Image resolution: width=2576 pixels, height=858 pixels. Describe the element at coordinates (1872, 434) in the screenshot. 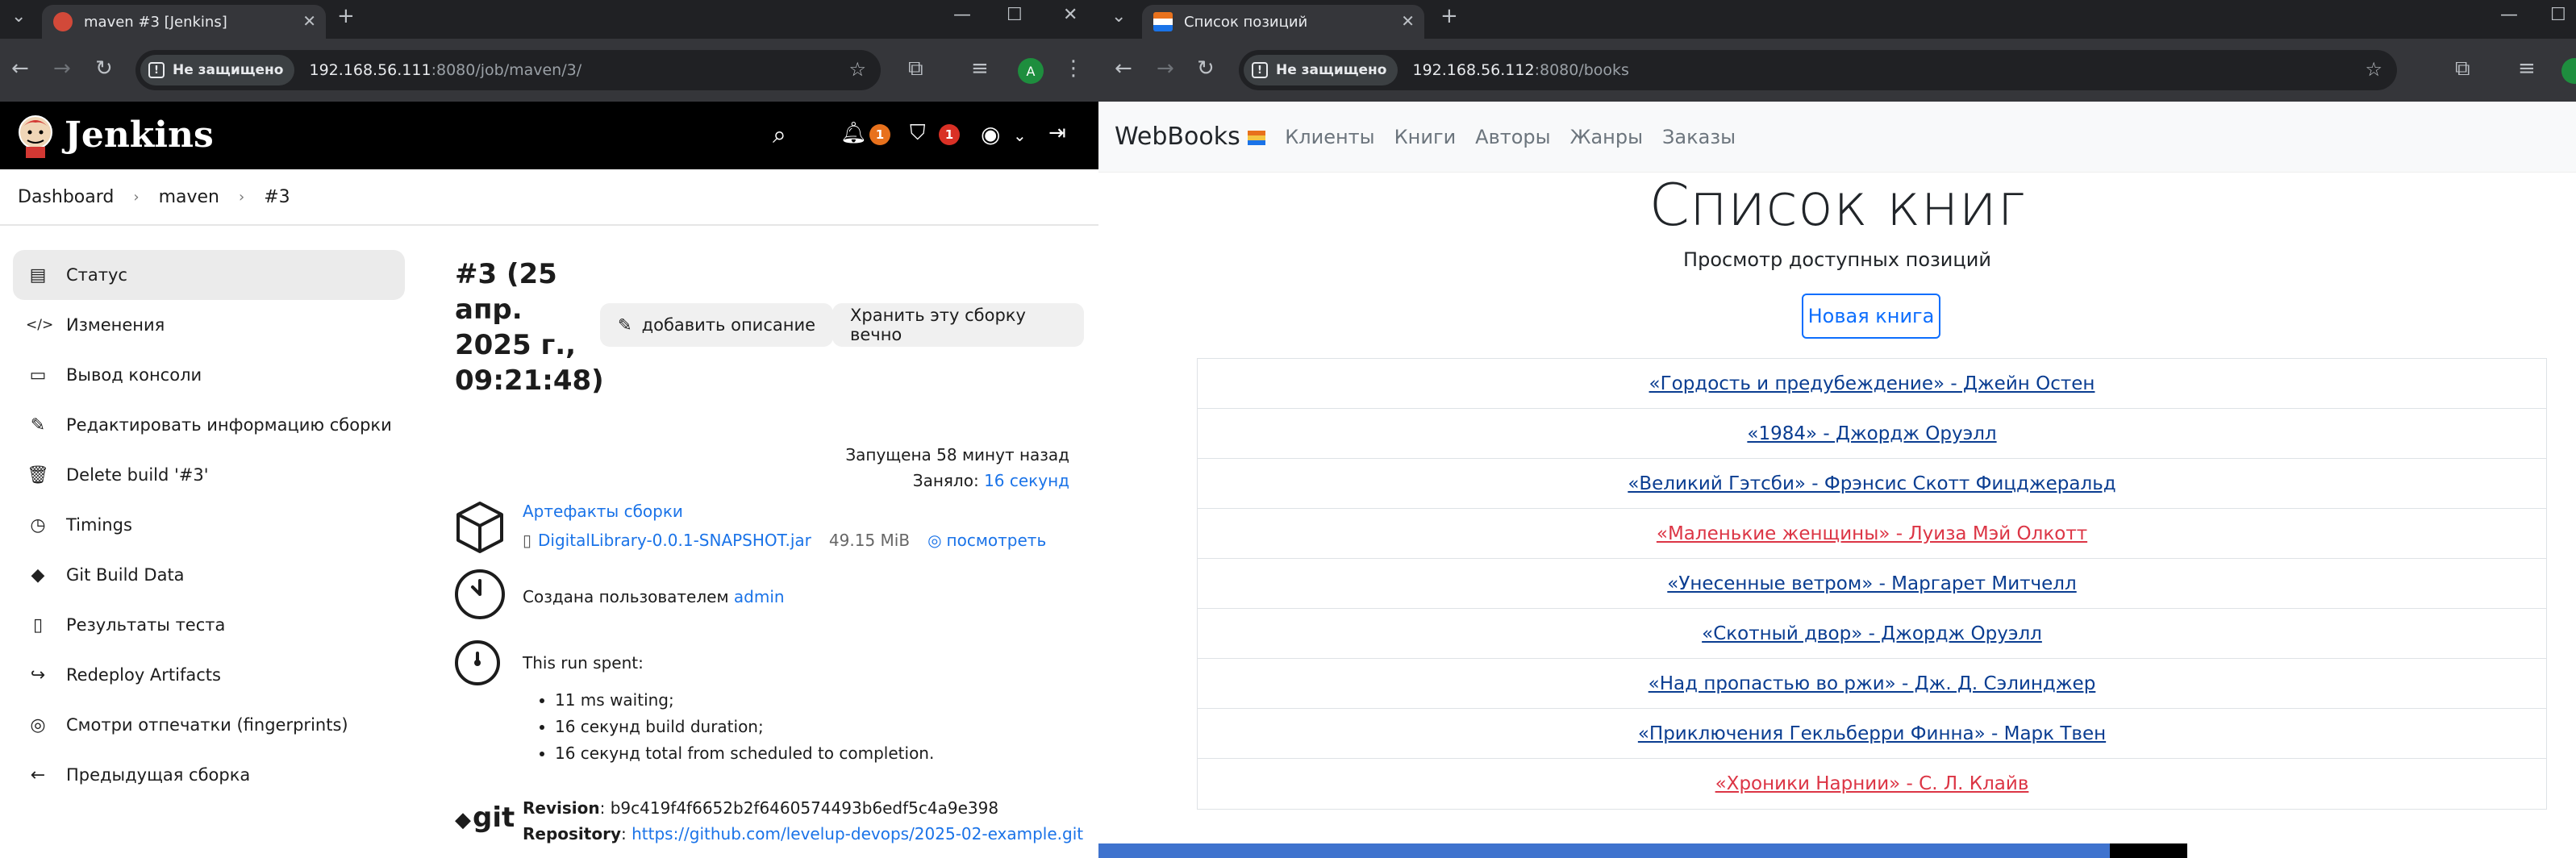

I see `book-link: «1984» - Джордж Оруэлл` at that location.